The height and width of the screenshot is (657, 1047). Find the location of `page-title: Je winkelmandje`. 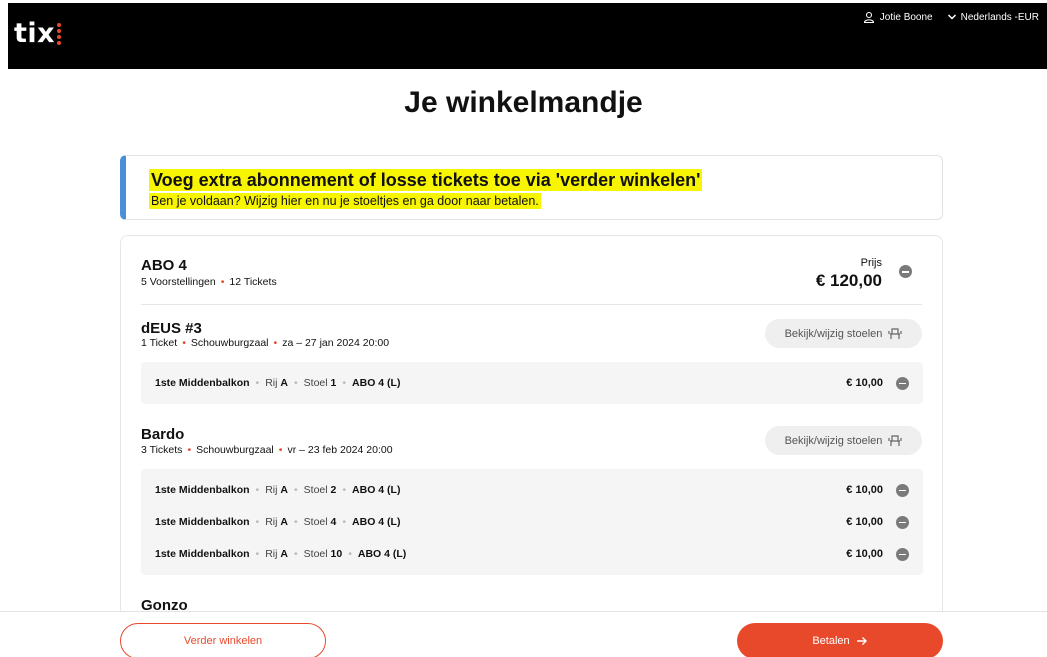

page-title: Je winkelmandje is located at coordinates (523, 102).